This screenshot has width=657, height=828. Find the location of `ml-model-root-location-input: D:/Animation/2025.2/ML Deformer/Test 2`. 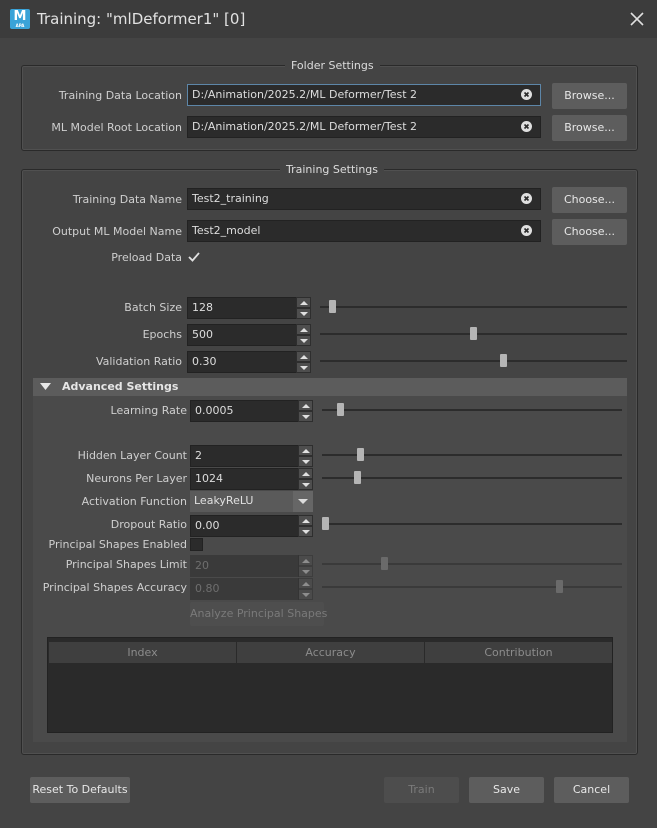

ml-model-root-location-input: D:/Animation/2025.2/ML Deformer/Test 2 is located at coordinates (364, 127).